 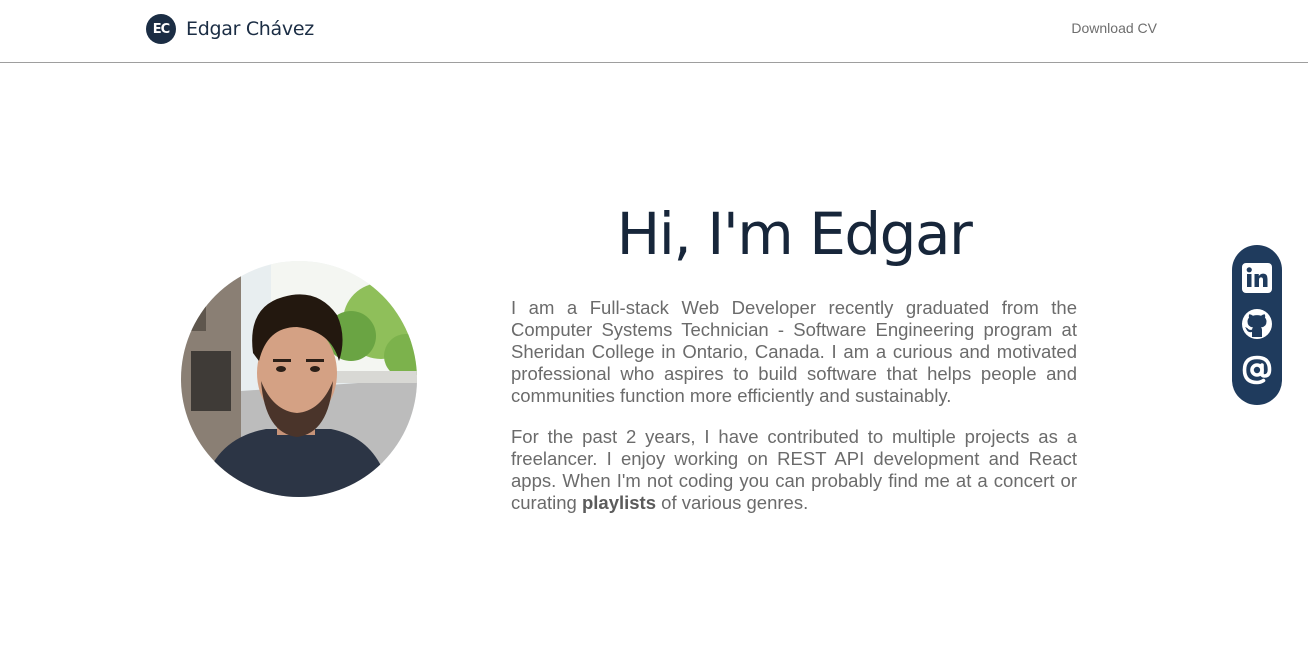 I want to click on brand-logo-link: EC Edgar Chávez, so click(x=230, y=29).